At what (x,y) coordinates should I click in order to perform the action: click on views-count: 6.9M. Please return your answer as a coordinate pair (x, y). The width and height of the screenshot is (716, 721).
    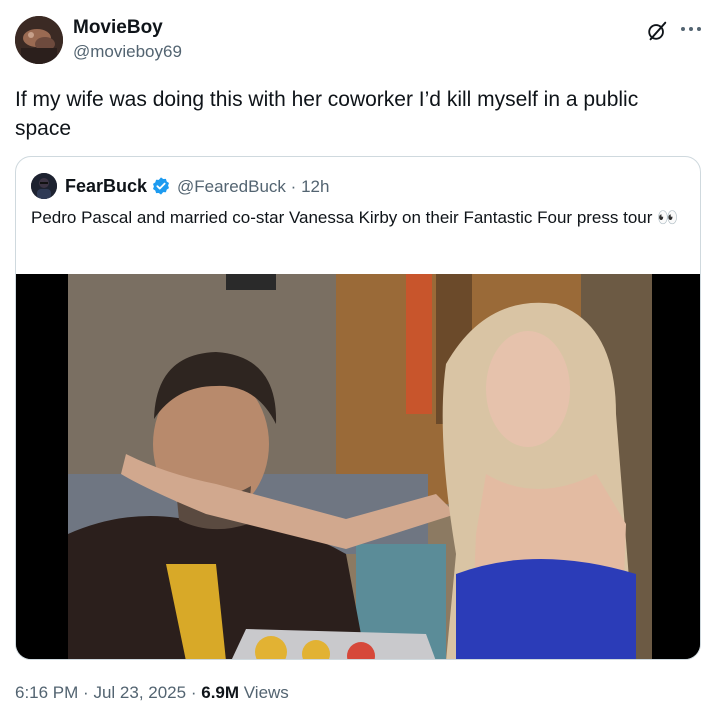
    Looking at the image, I should click on (220, 692).